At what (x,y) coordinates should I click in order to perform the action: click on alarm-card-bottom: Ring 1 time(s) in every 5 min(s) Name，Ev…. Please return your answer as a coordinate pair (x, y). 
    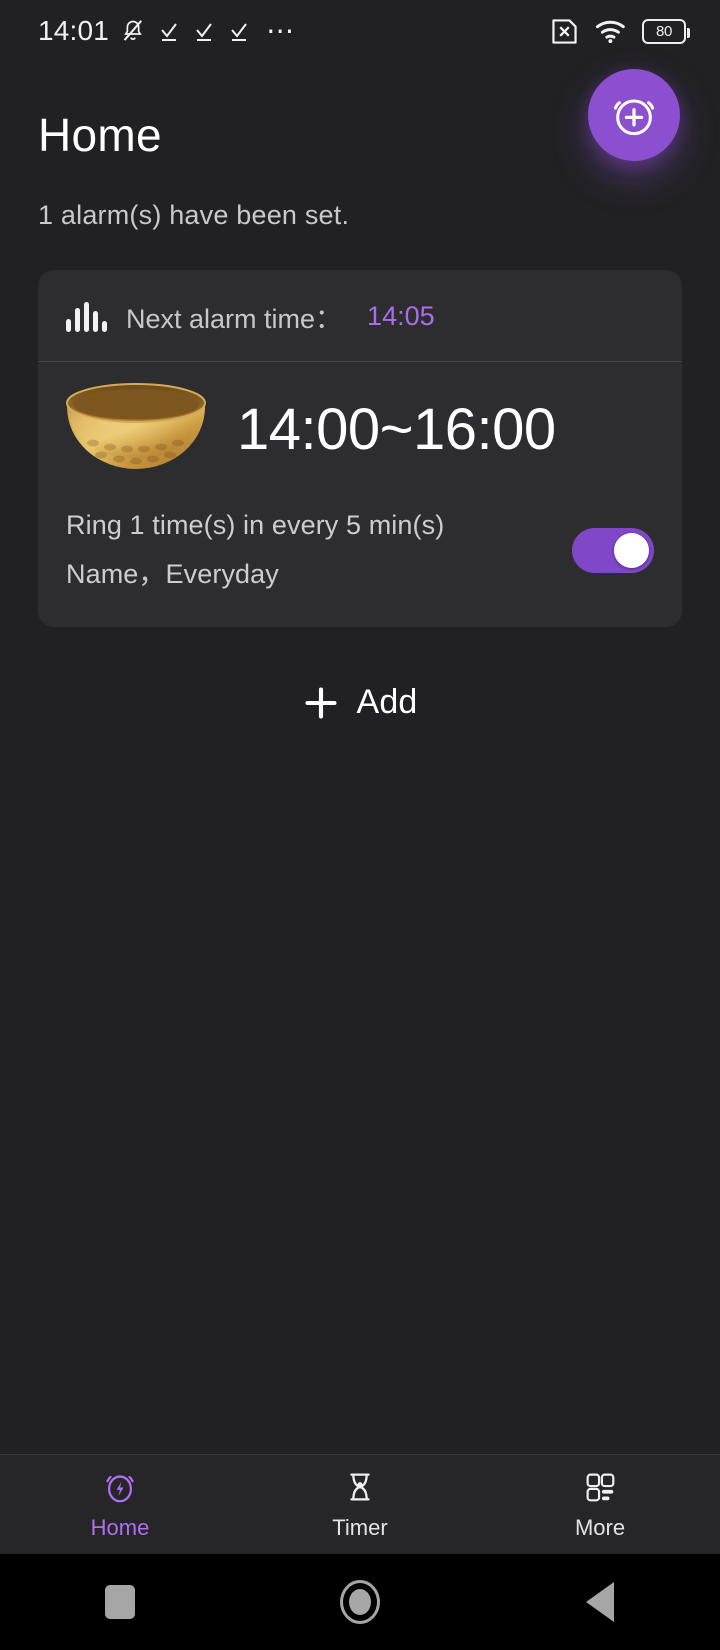
    Looking at the image, I should click on (360, 553).